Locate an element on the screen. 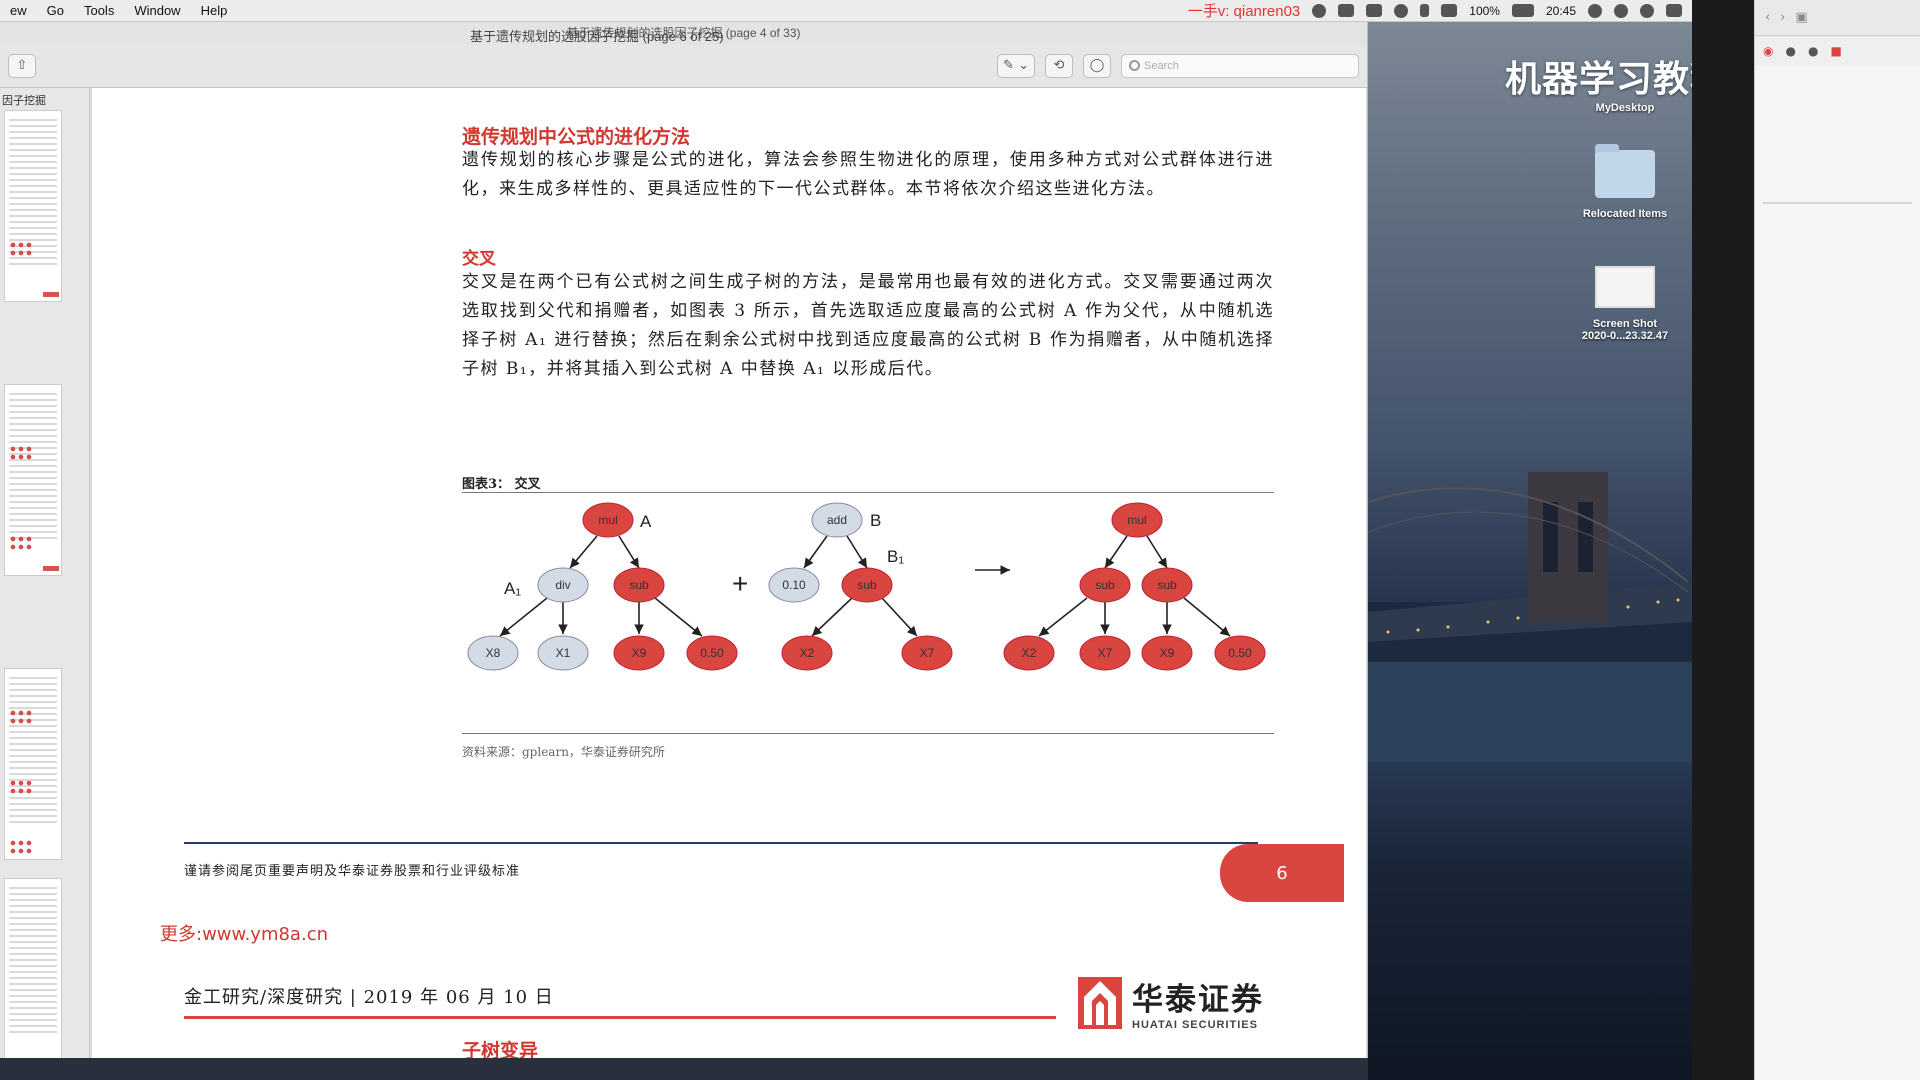 This screenshot has width=1920, height=1080. node-a-rl-label: X9 is located at coordinates (639, 653).